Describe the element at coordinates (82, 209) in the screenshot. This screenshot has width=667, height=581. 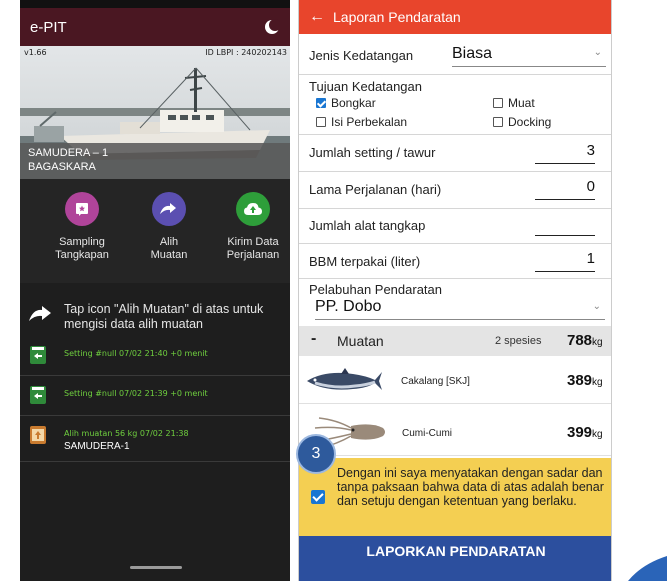
I see `star-document-icon` at that location.